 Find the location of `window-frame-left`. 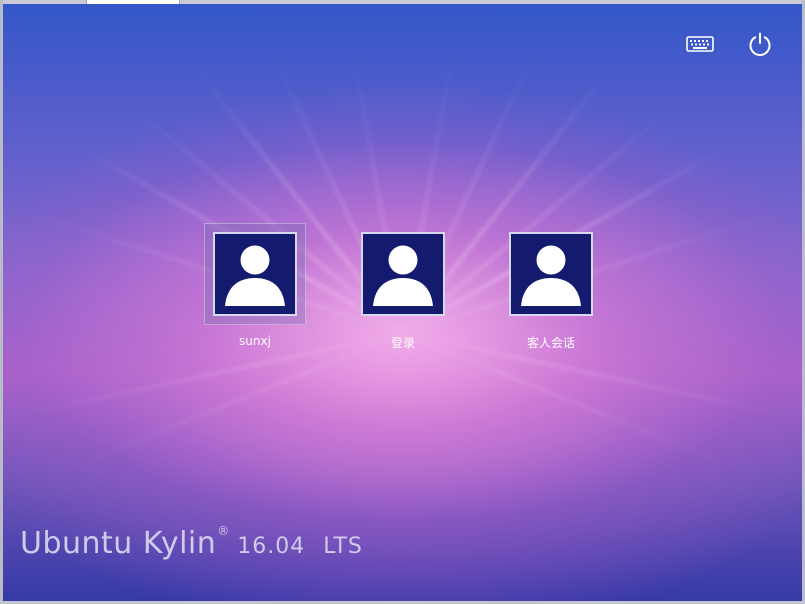

window-frame-left is located at coordinates (1, 302).